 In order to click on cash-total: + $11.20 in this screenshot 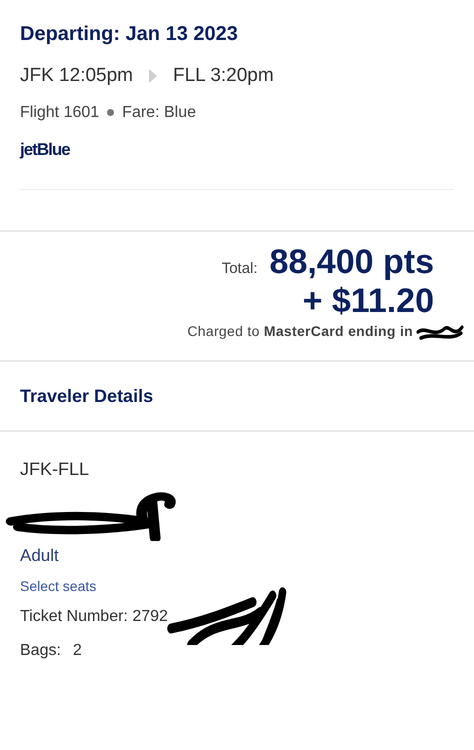, I will do `click(368, 301)`.